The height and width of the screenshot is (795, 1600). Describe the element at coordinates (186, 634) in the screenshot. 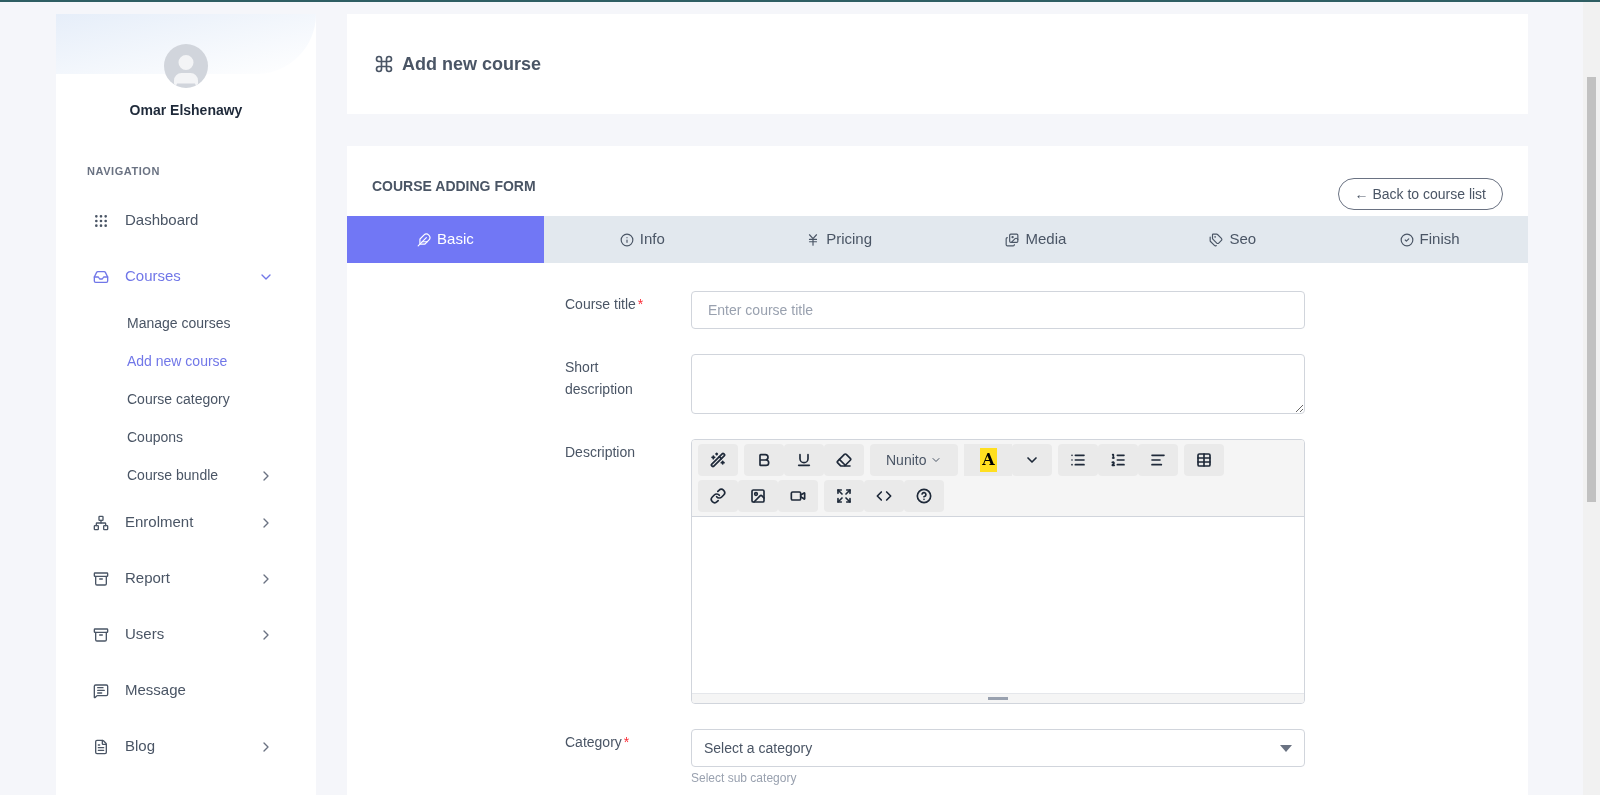

I see `nav-item: Users` at that location.